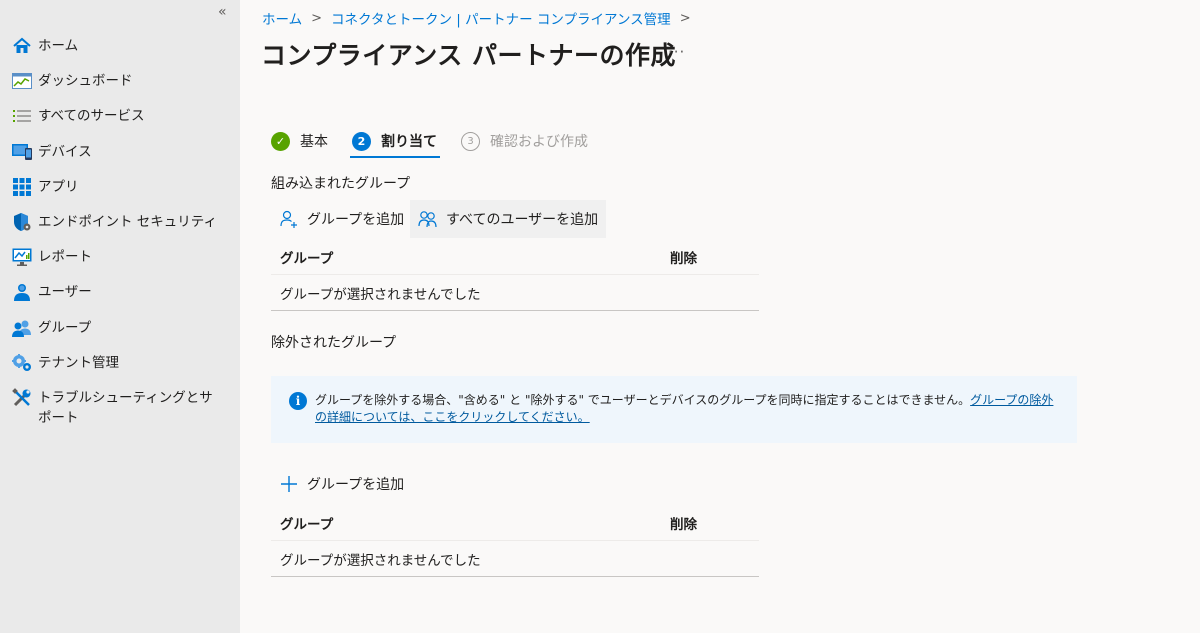 The width and height of the screenshot is (1200, 633). What do you see at coordinates (22, 398) in the screenshot?
I see `wrench-icon` at bounding box center [22, 398].